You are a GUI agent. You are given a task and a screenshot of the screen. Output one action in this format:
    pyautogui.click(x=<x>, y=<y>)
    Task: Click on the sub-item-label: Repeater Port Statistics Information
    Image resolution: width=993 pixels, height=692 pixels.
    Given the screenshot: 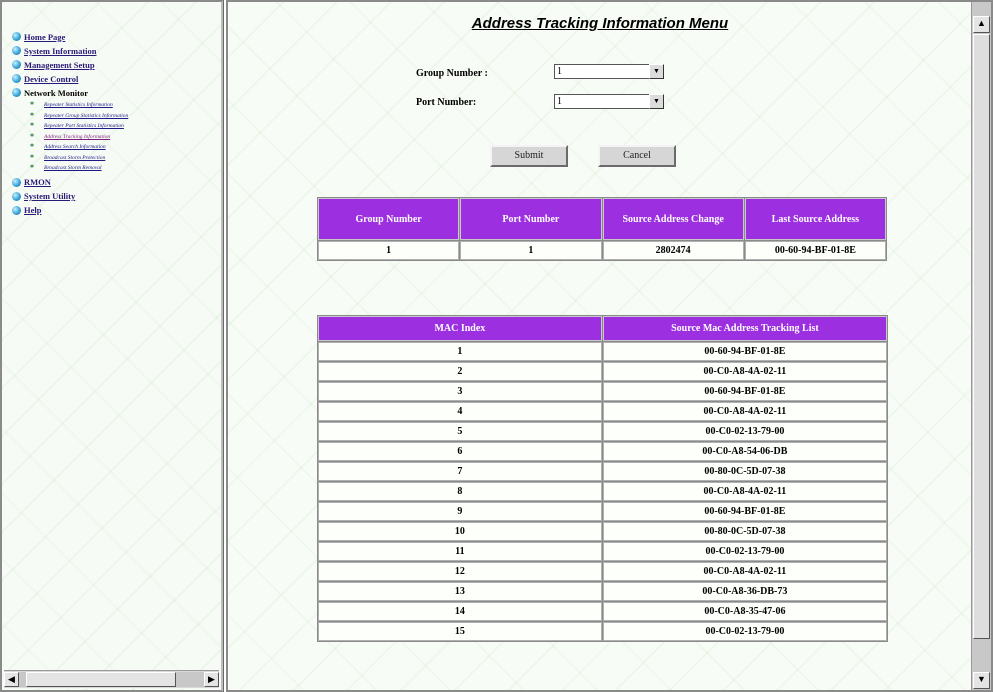 What is the action you would take?
    pyautogui.click(x=84, y=126)
    